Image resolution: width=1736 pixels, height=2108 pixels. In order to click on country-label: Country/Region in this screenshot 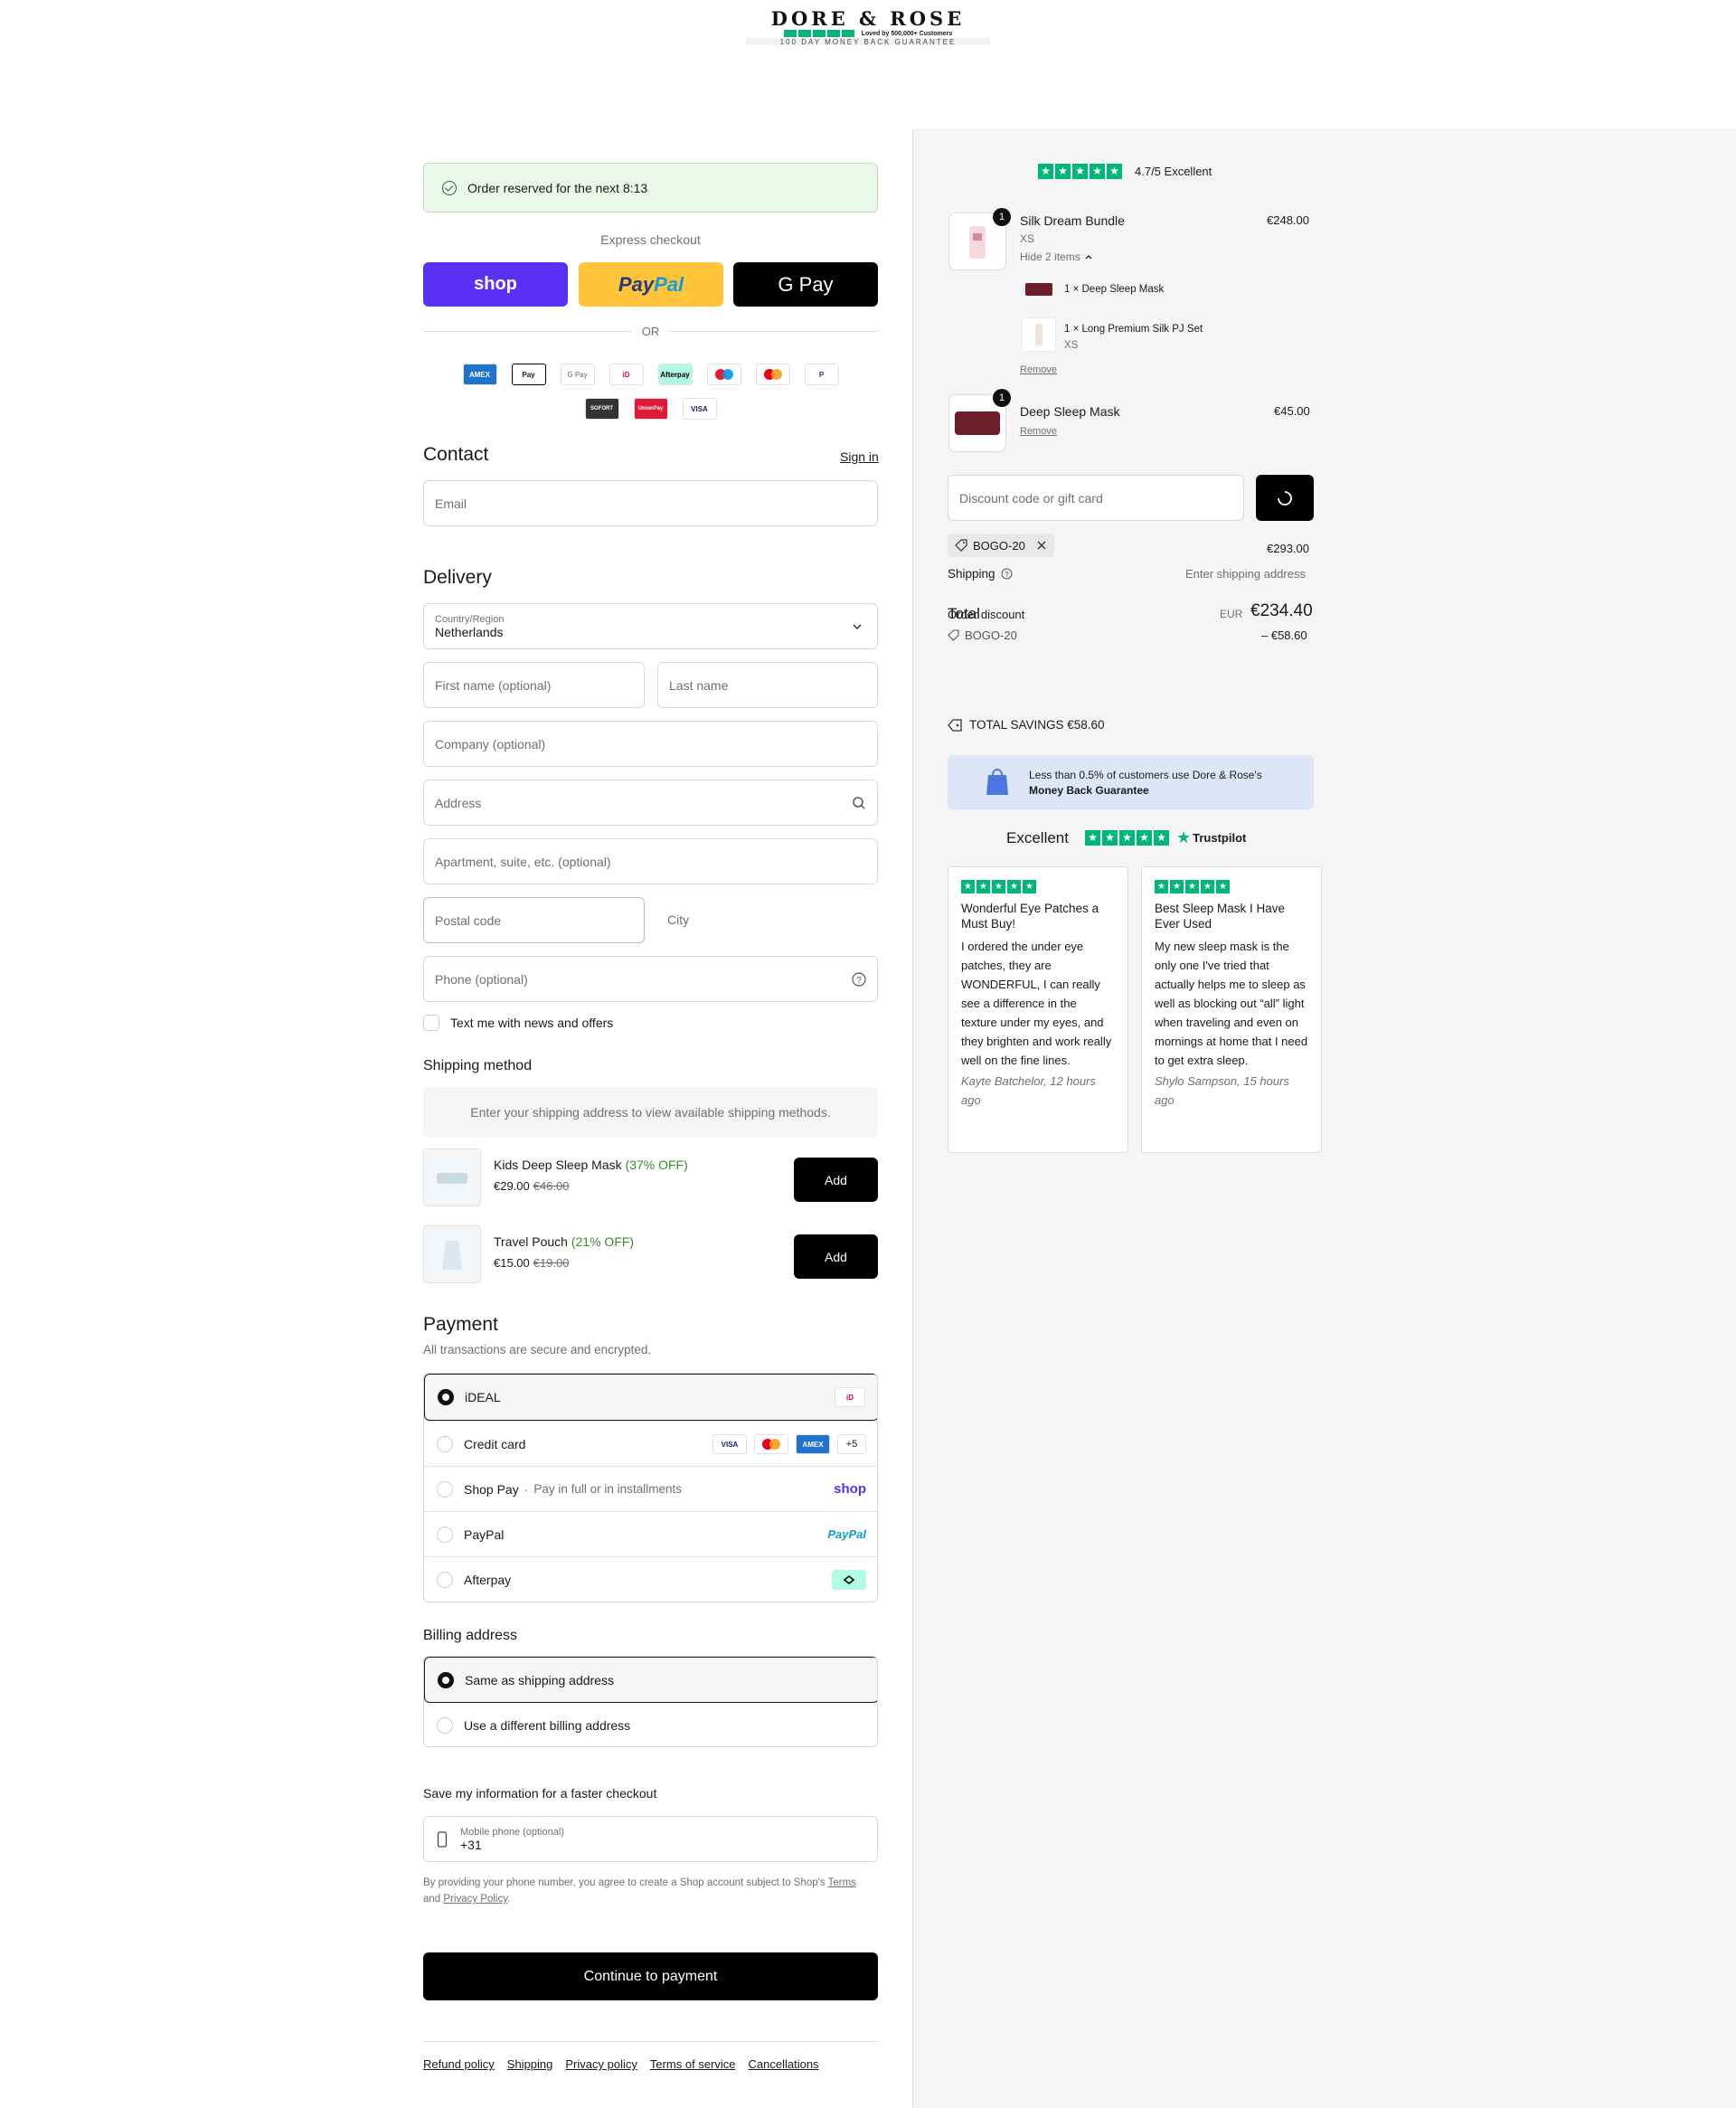, I will do `click(470, 619)`.